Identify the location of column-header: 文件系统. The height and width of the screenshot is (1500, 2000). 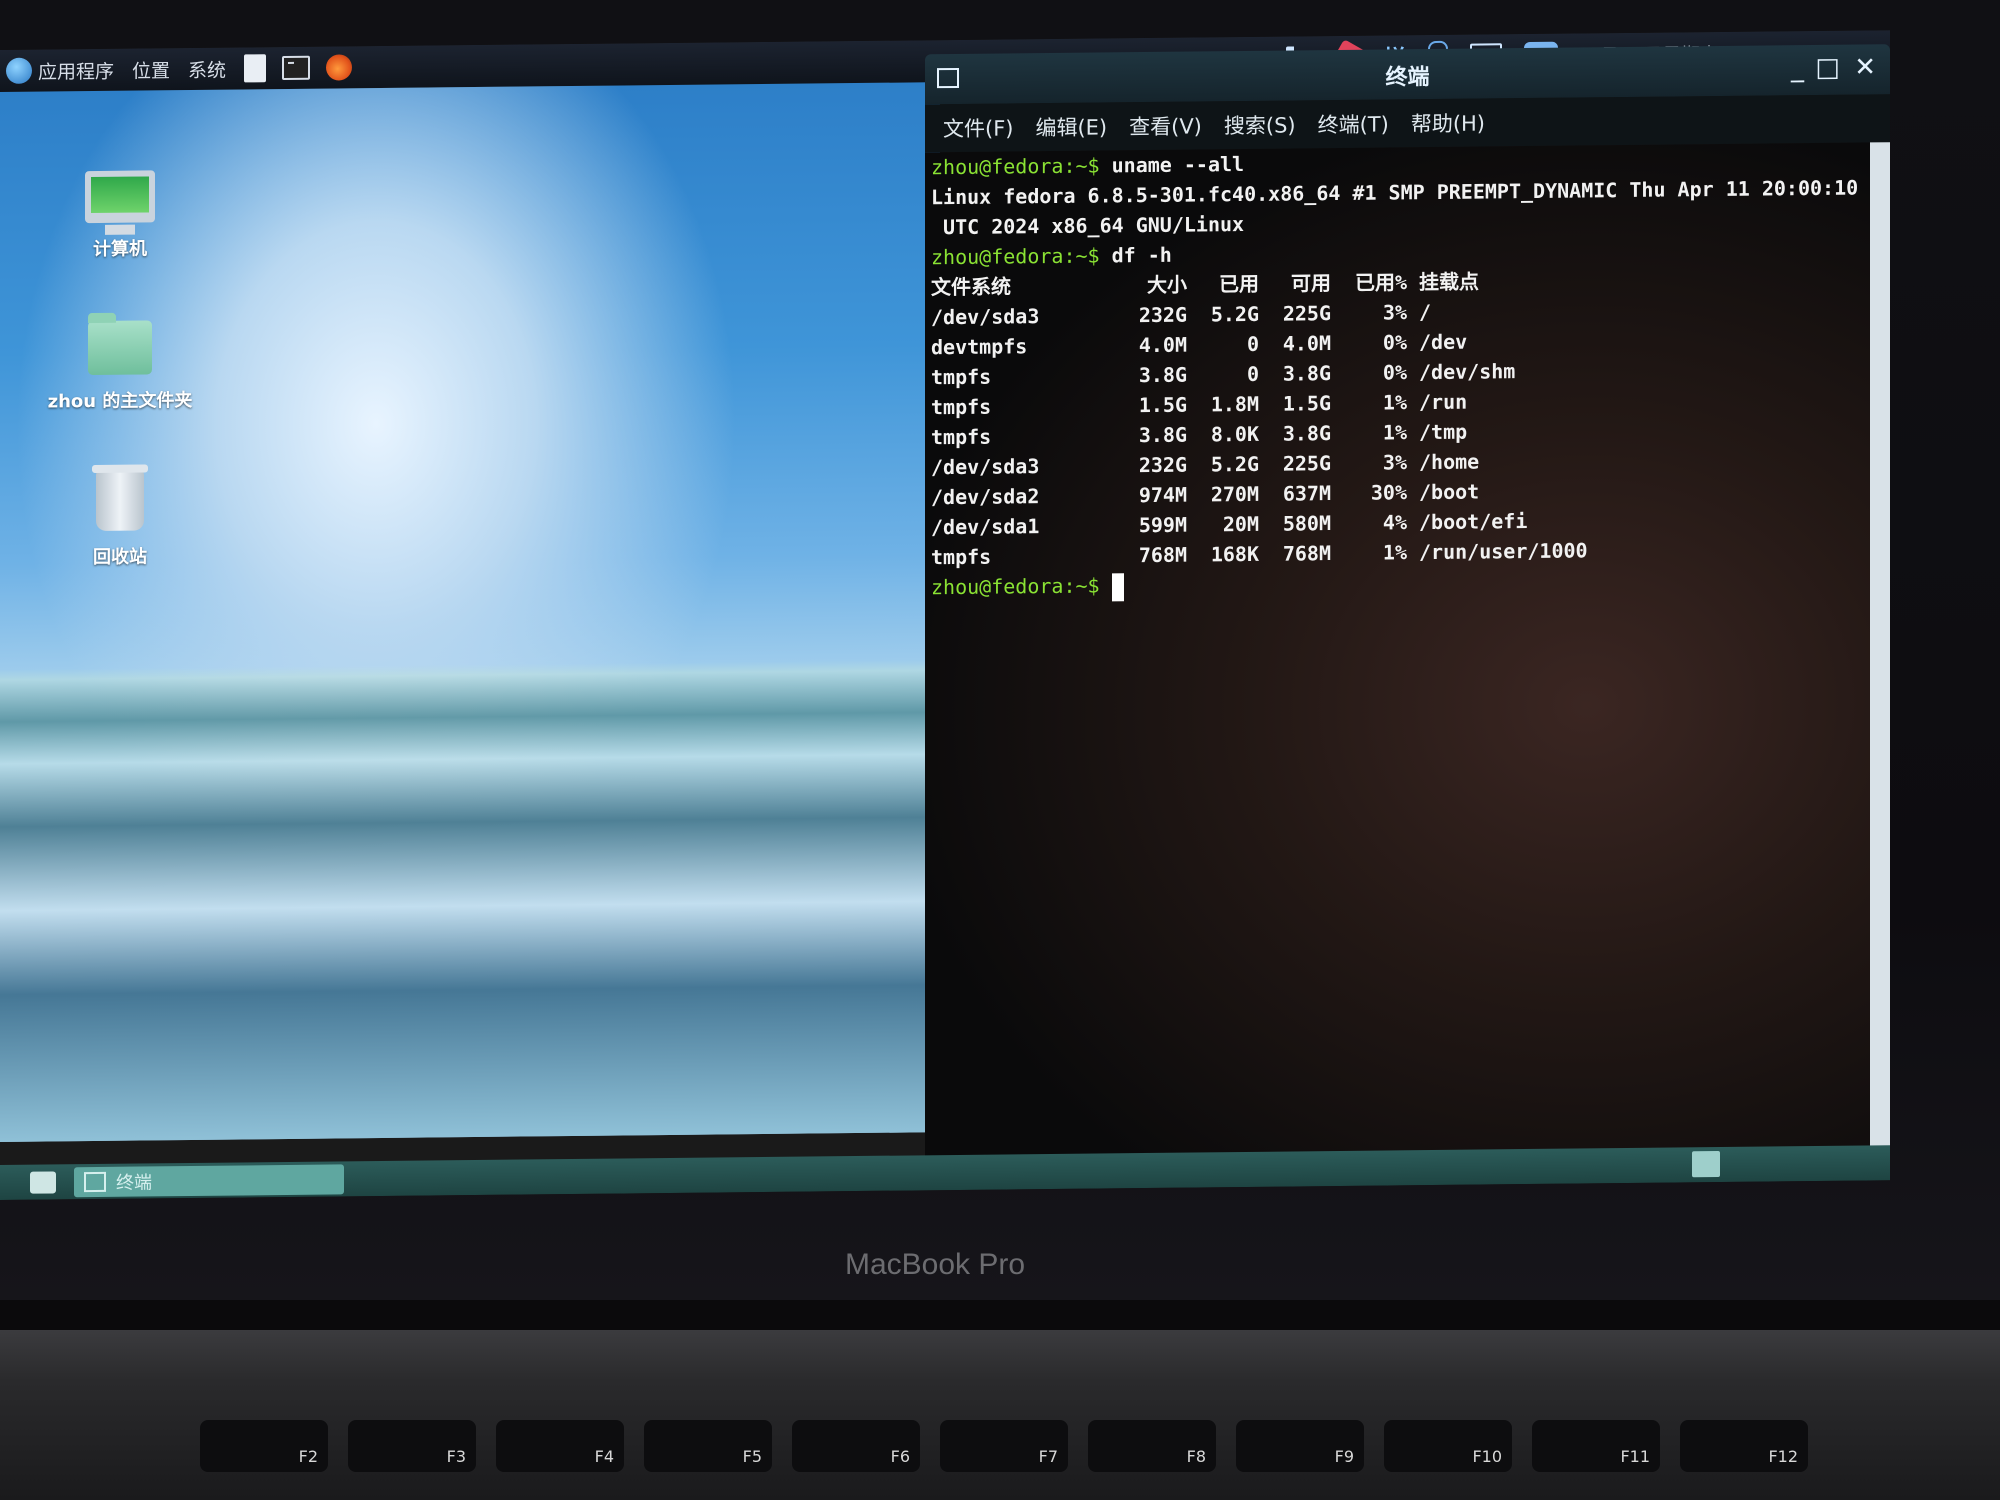
(971, 287).